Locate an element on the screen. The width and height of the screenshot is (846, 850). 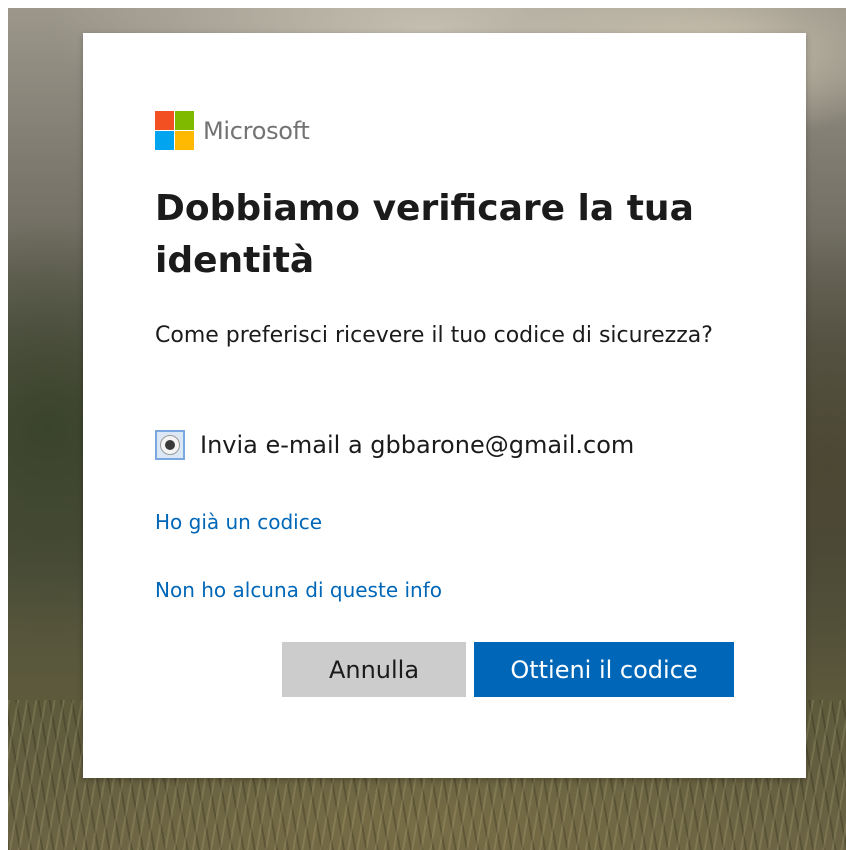
email-option: Invia e-mail a gbbarone@gmail.com is located at coordinates (394, 445).